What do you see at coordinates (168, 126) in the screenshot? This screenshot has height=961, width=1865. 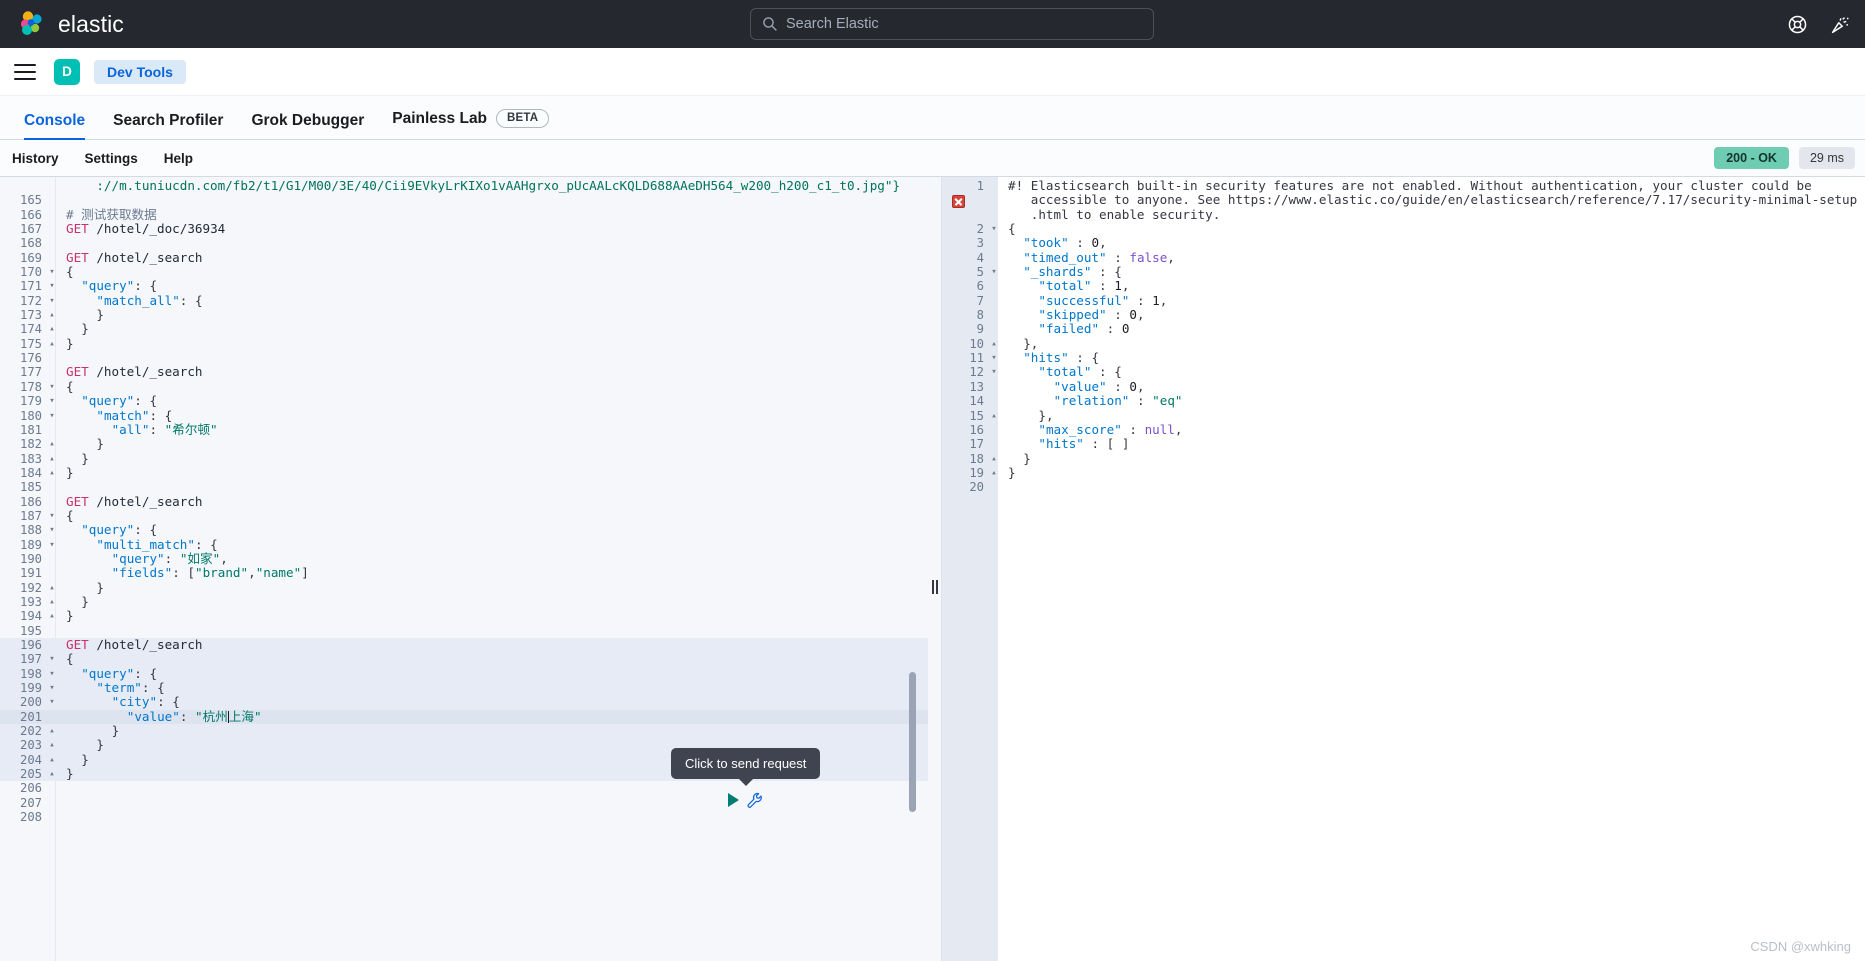 I see `tab-search-profiler: Search Profiler` at bounding box center [168, 126].